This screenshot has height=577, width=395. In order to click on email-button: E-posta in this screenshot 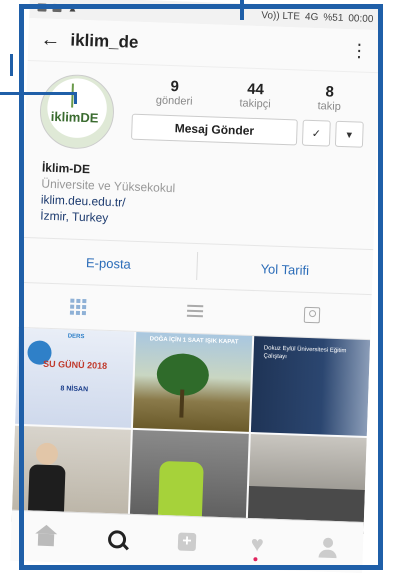, I will do `click(108, 262)`.